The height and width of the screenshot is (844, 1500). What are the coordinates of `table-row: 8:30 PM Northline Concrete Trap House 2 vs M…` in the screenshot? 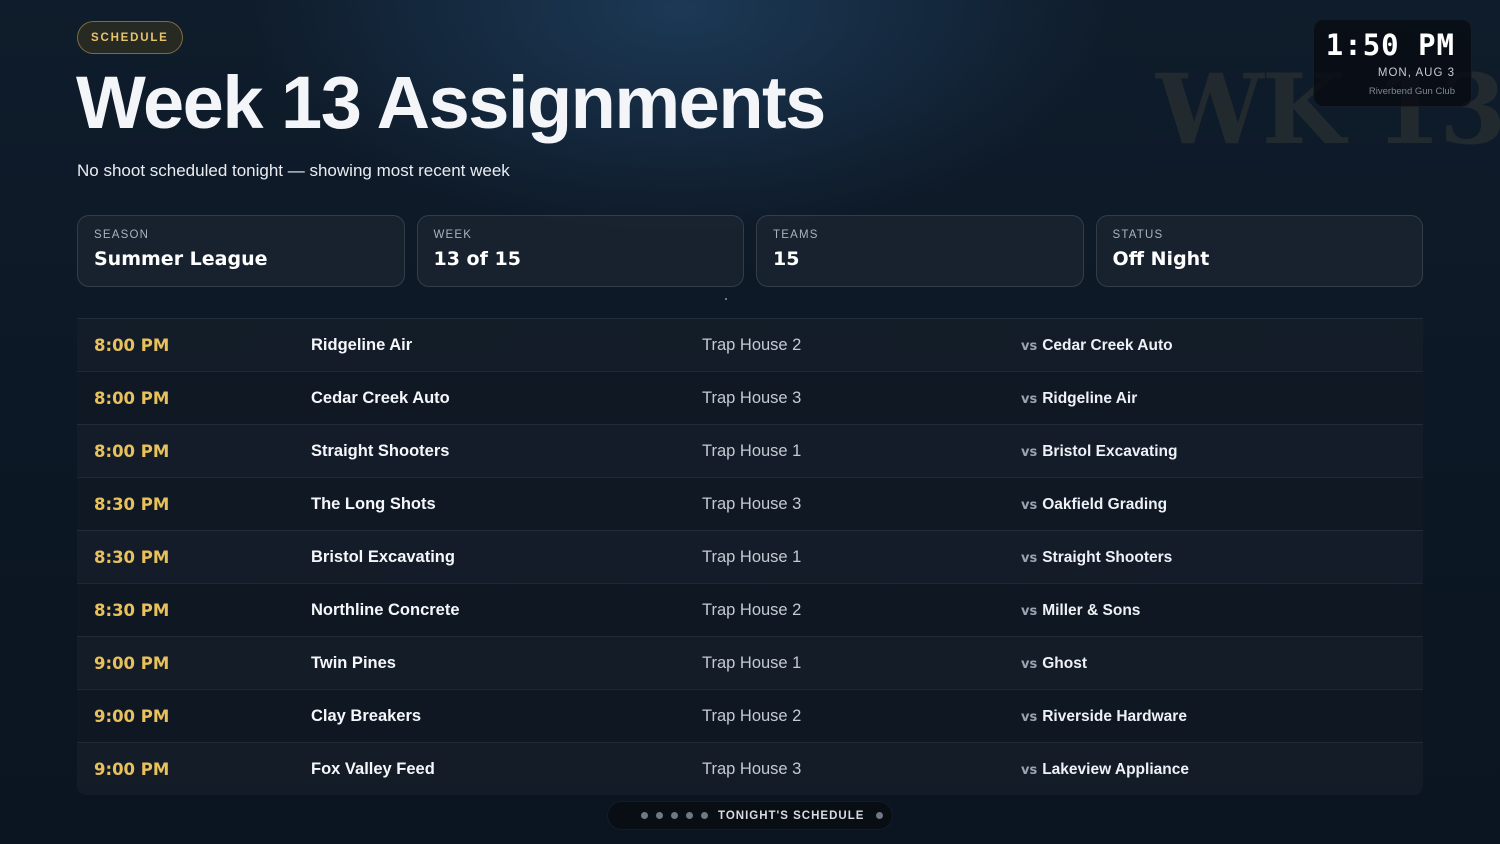 It's located at (750, 609).